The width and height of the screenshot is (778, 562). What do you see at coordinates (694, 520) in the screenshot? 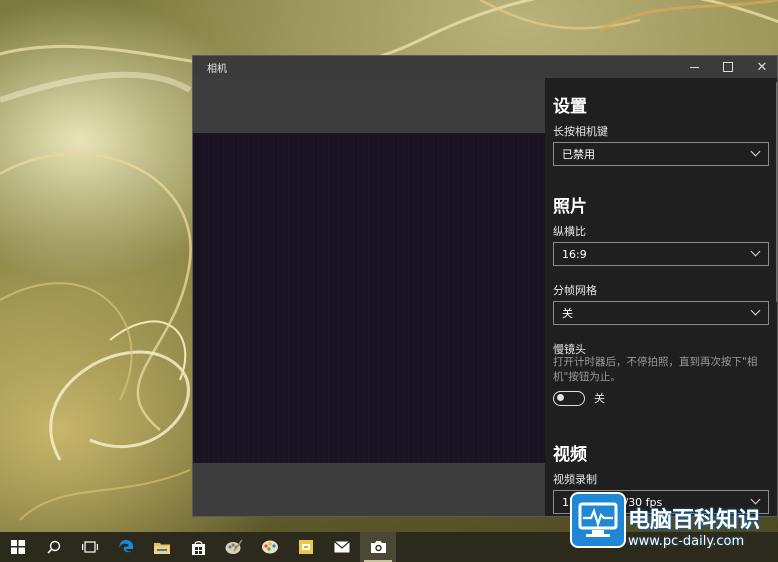
I see `watermark-title: 电脑百科知识` at bounding box center [694, 520].